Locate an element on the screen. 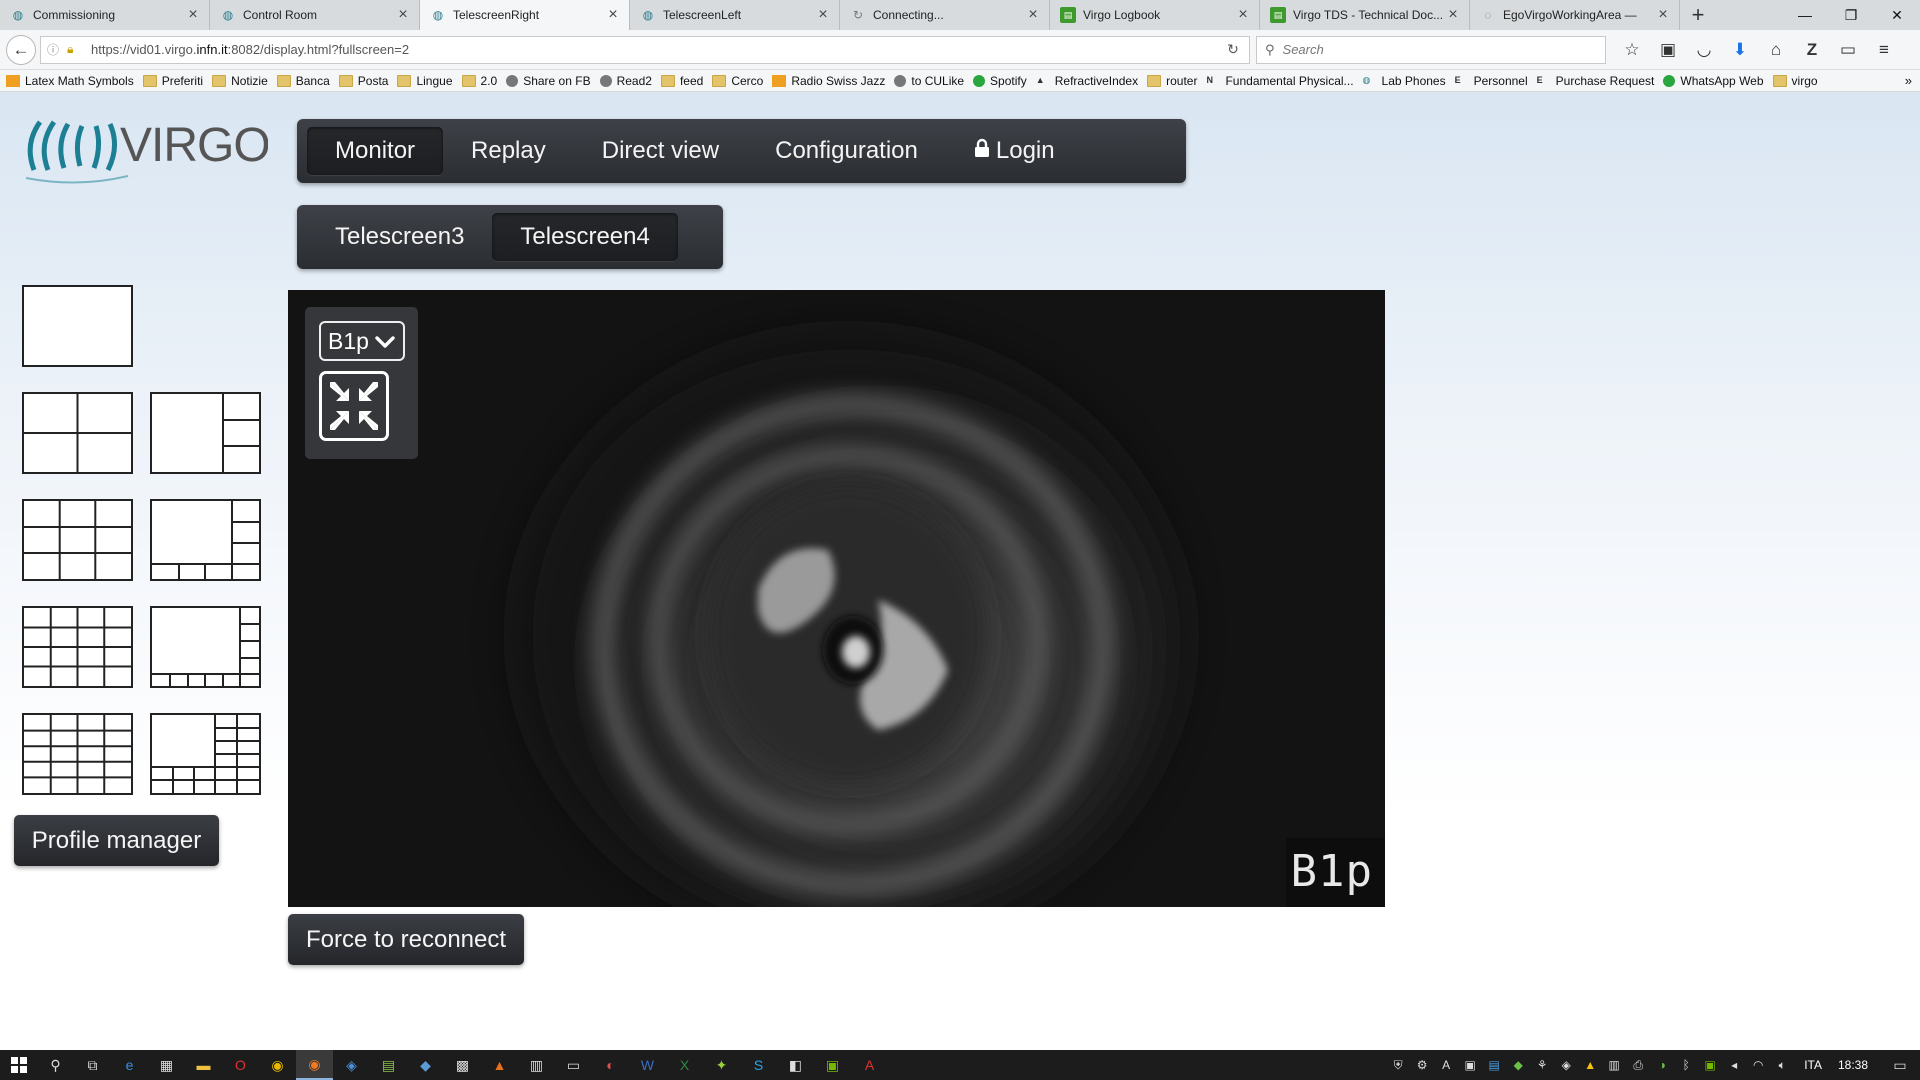 This screenshot has height=1080, width=1920. back-arrow-icon: ← is located at coordinates (21, 49).